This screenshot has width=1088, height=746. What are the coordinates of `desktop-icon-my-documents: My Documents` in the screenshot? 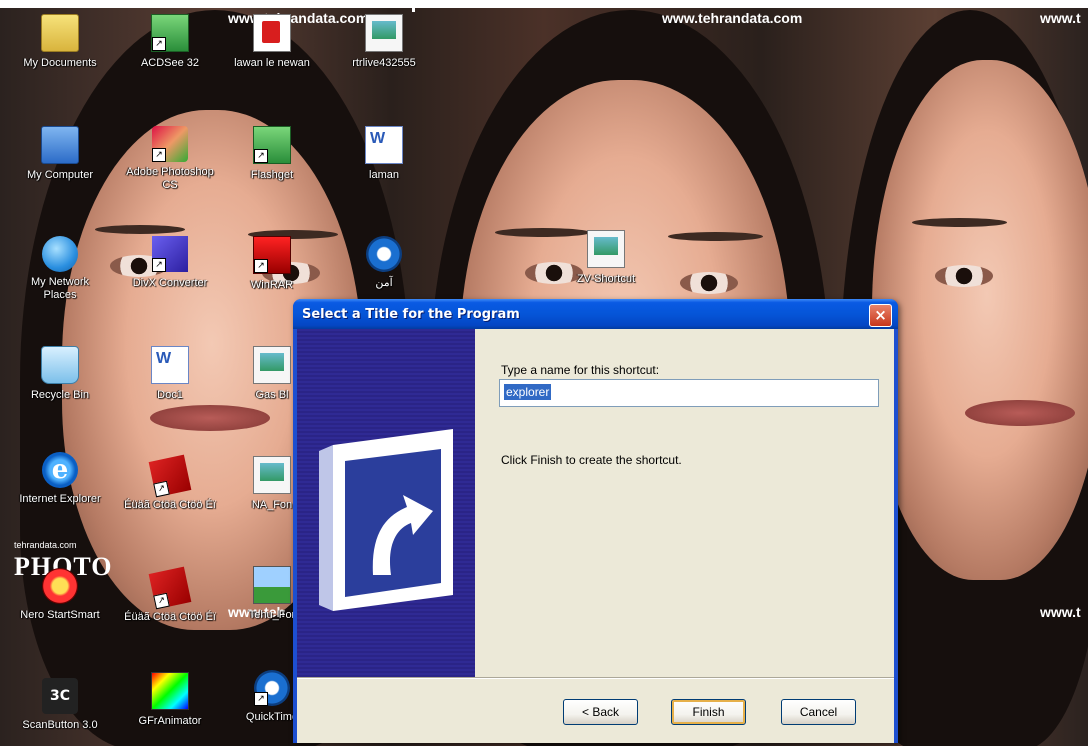 It's located at (60, 42).